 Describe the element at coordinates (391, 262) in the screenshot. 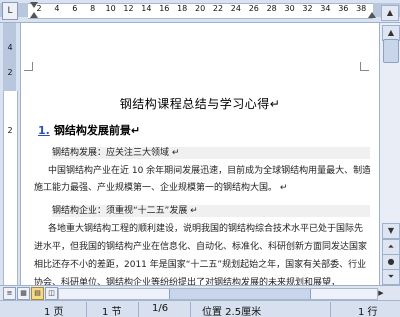

I see `select-browse-object-icon: ●` at that location.